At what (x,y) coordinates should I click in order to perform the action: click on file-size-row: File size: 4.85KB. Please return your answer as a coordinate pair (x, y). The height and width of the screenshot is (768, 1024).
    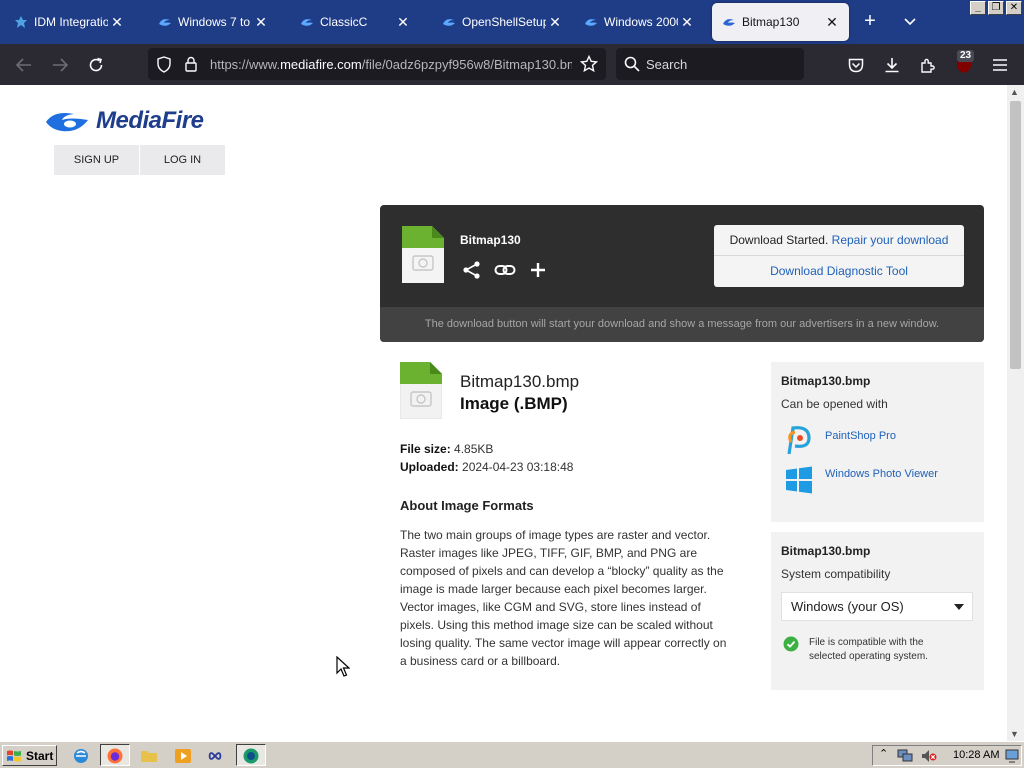
    Looking at the image, I should click on (447, 449).